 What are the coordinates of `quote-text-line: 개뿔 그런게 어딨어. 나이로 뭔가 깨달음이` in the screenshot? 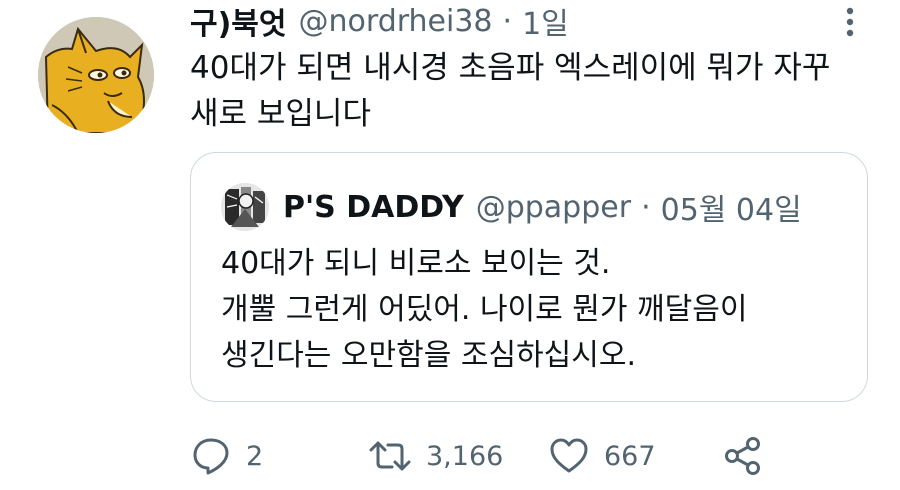 It's located at (484, 309).